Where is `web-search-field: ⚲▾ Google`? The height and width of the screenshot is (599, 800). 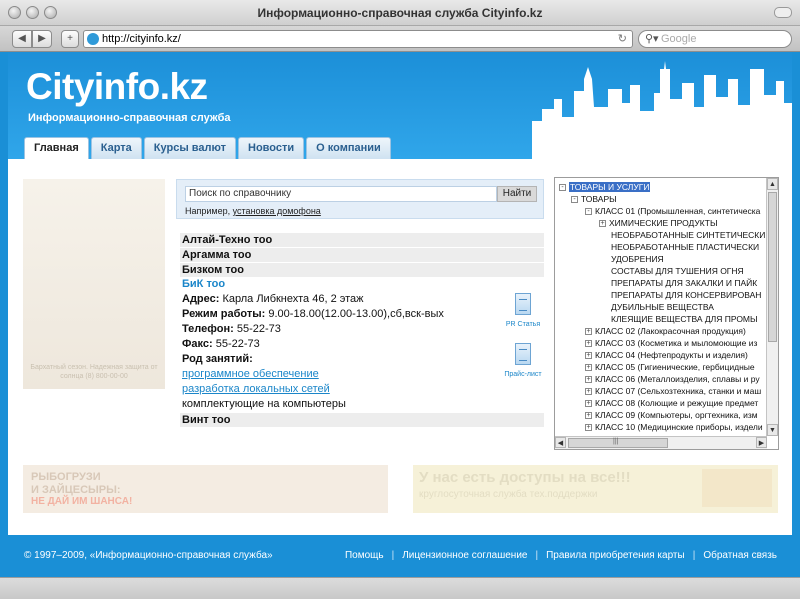 web-search-field: ⚲▾ Google is located at coordinates (715, 39).